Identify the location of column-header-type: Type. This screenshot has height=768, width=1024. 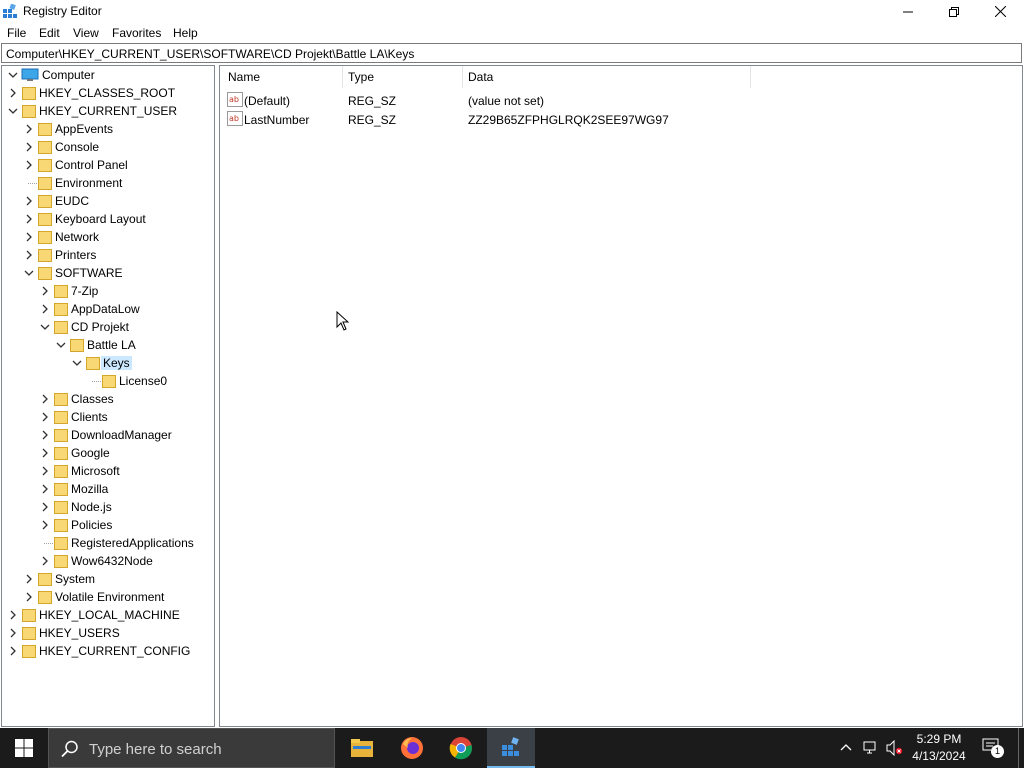
(361, 77).